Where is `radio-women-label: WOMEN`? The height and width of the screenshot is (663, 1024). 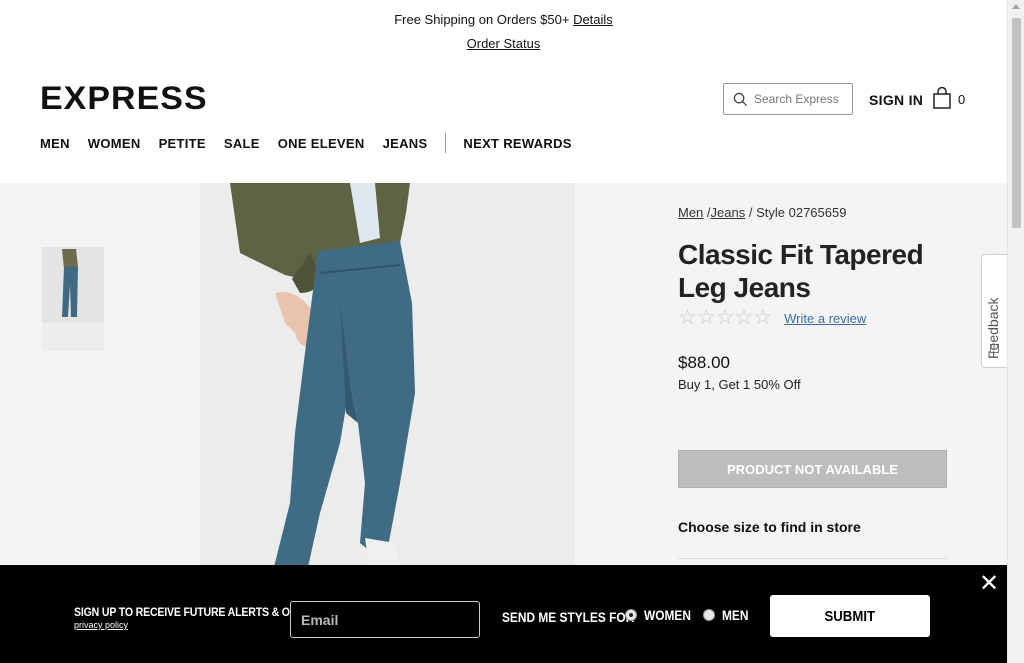 radio-women-label: WOMEN is located at coordinates (667, 615).